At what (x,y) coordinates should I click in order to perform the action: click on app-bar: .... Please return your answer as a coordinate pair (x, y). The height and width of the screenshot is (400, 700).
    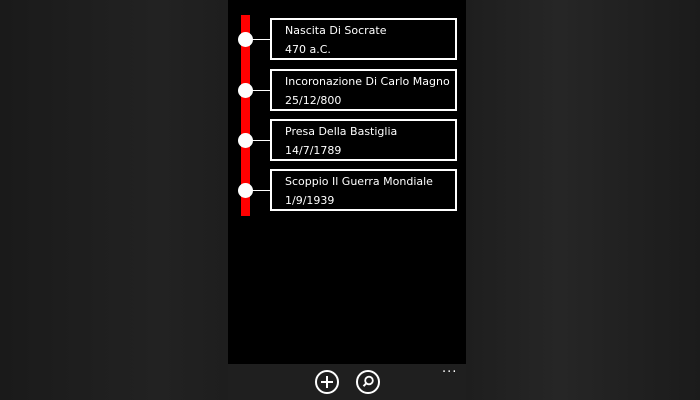
    Looking at the image, I should click on (347, 381).